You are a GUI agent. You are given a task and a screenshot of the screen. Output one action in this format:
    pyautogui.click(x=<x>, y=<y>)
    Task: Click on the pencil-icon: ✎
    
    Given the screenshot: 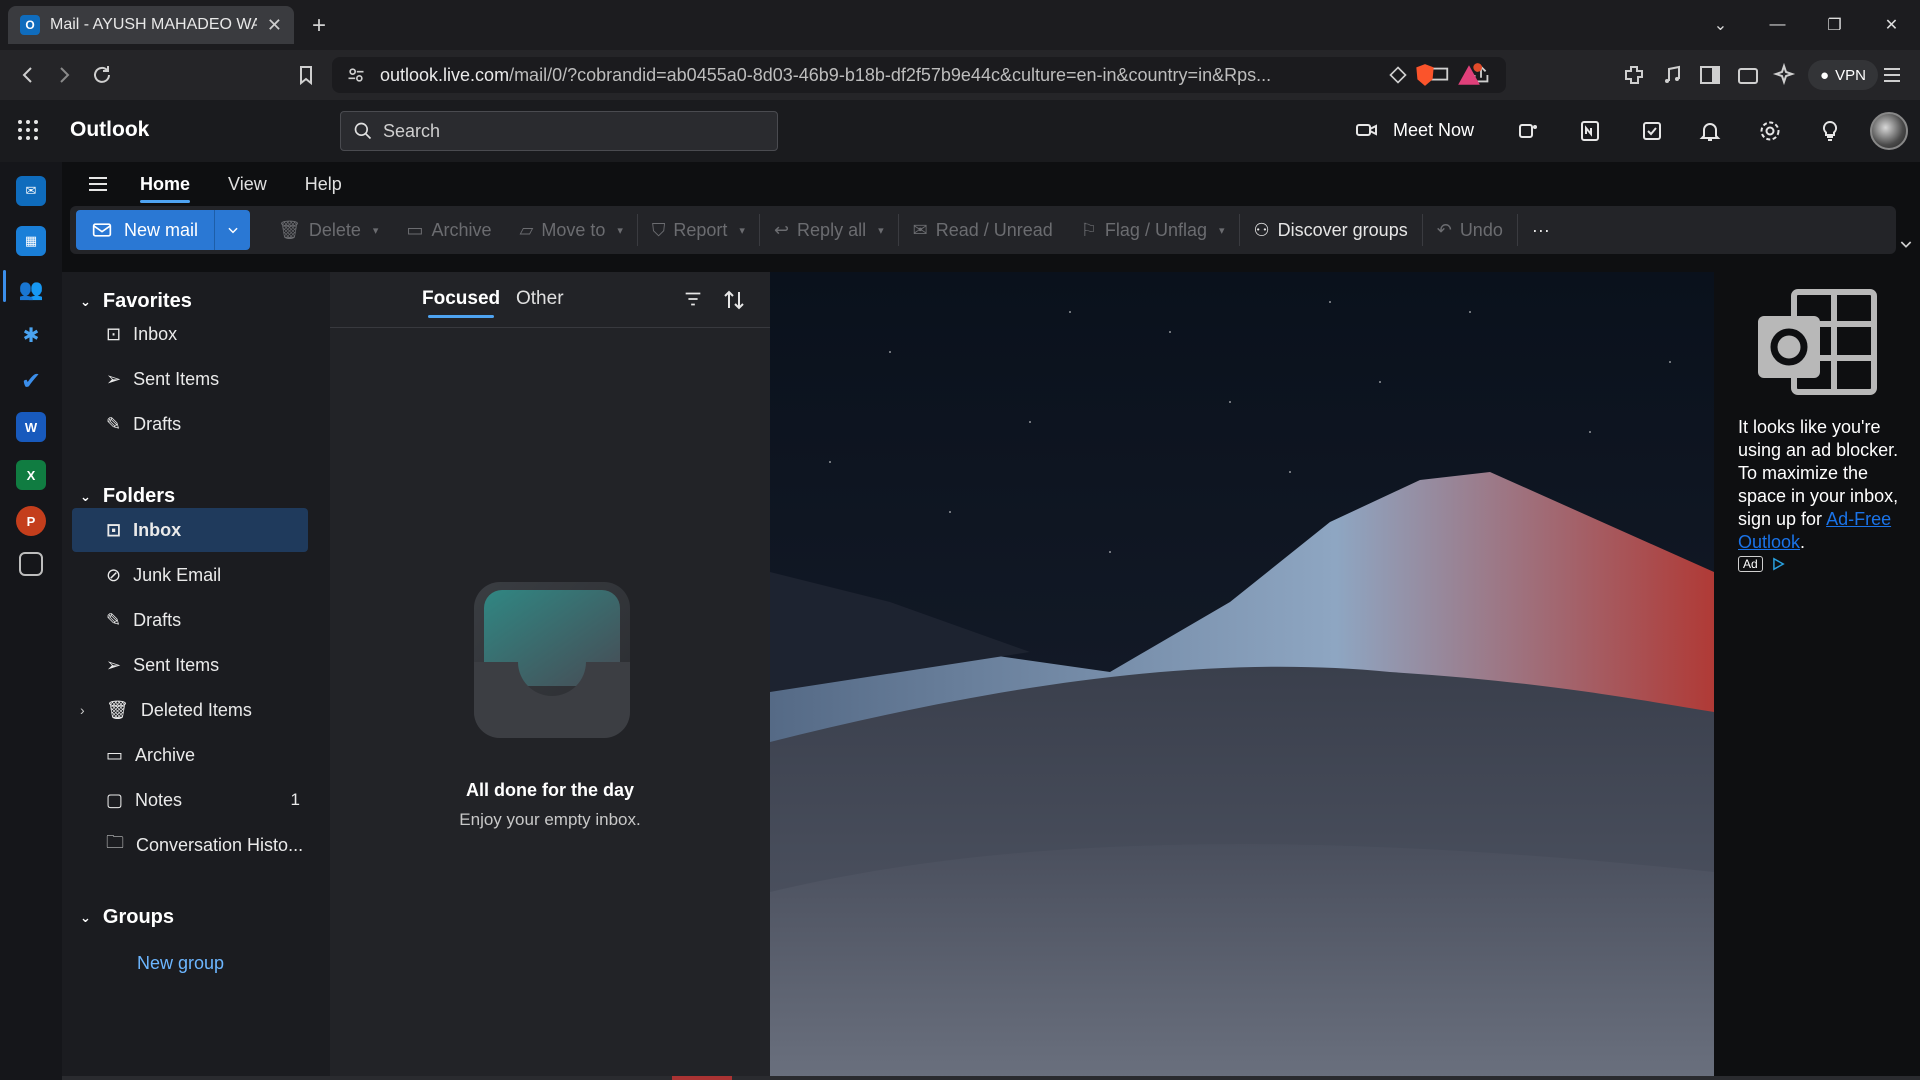 What is the action you would take?
    pyautogui.click(x=114, y=423)
    